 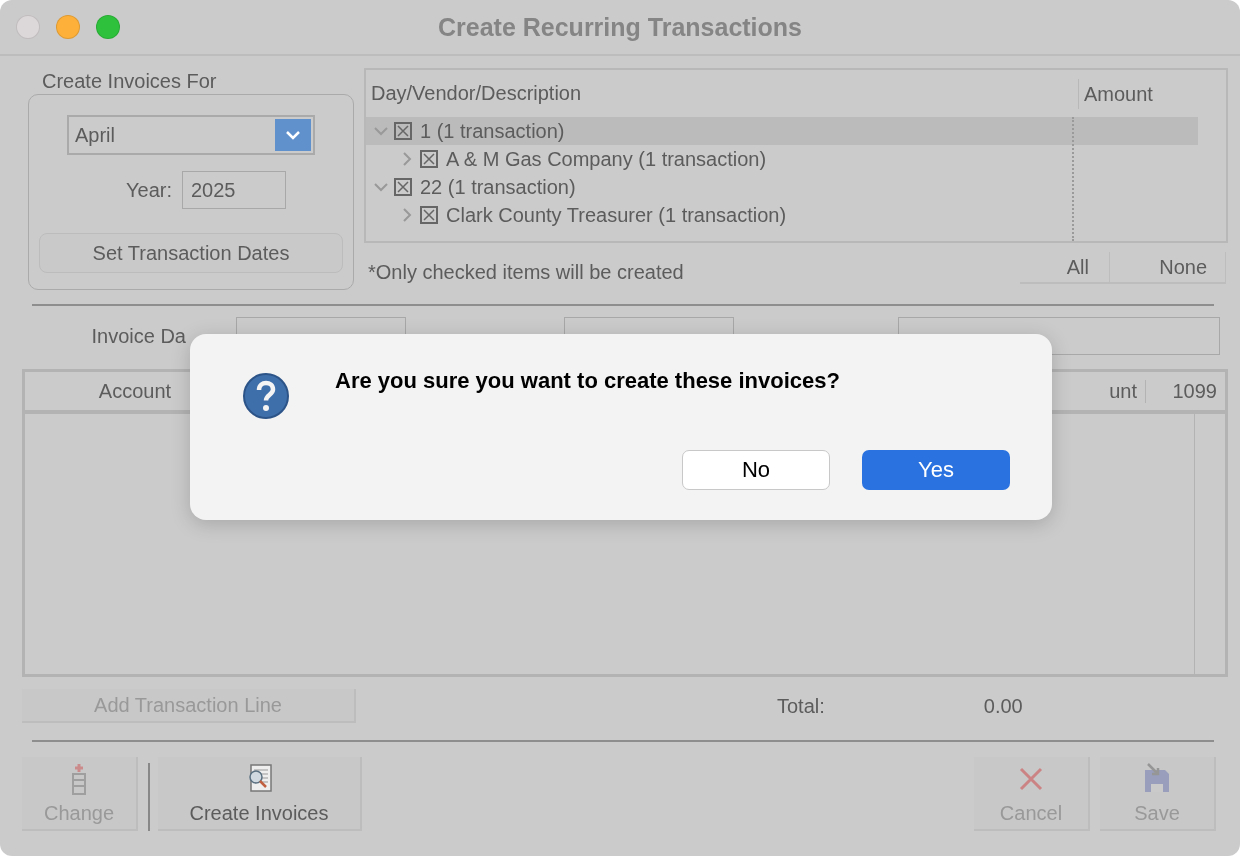 I want to click on zoom-button, so click(x=108, y=27).